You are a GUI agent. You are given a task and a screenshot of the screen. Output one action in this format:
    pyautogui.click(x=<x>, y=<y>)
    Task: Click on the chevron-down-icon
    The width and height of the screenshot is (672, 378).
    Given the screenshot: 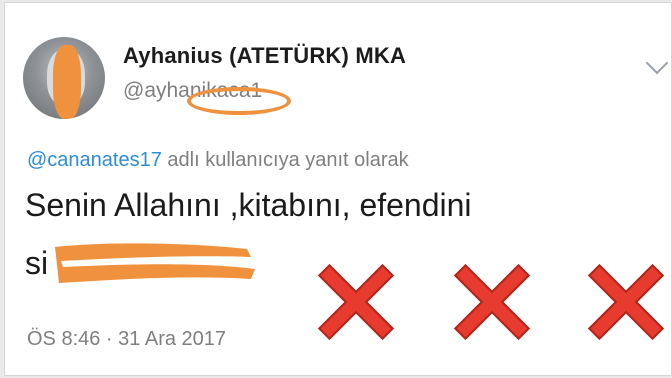 What is the action you would take?
    pyautogui.click(x=657, y=63)
    